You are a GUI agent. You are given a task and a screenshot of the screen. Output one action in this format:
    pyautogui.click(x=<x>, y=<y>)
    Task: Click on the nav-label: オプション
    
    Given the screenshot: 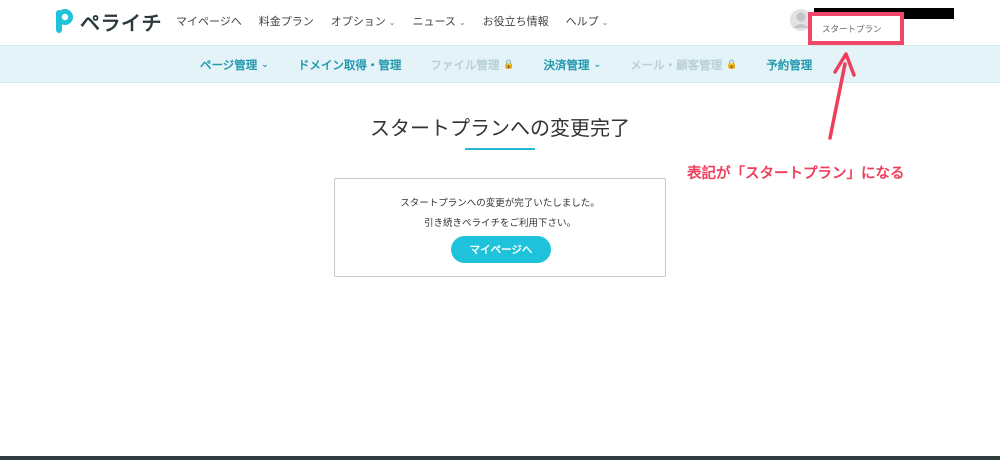 What is the action you would take?
    pyautogui.click(x=358, y=21)
    